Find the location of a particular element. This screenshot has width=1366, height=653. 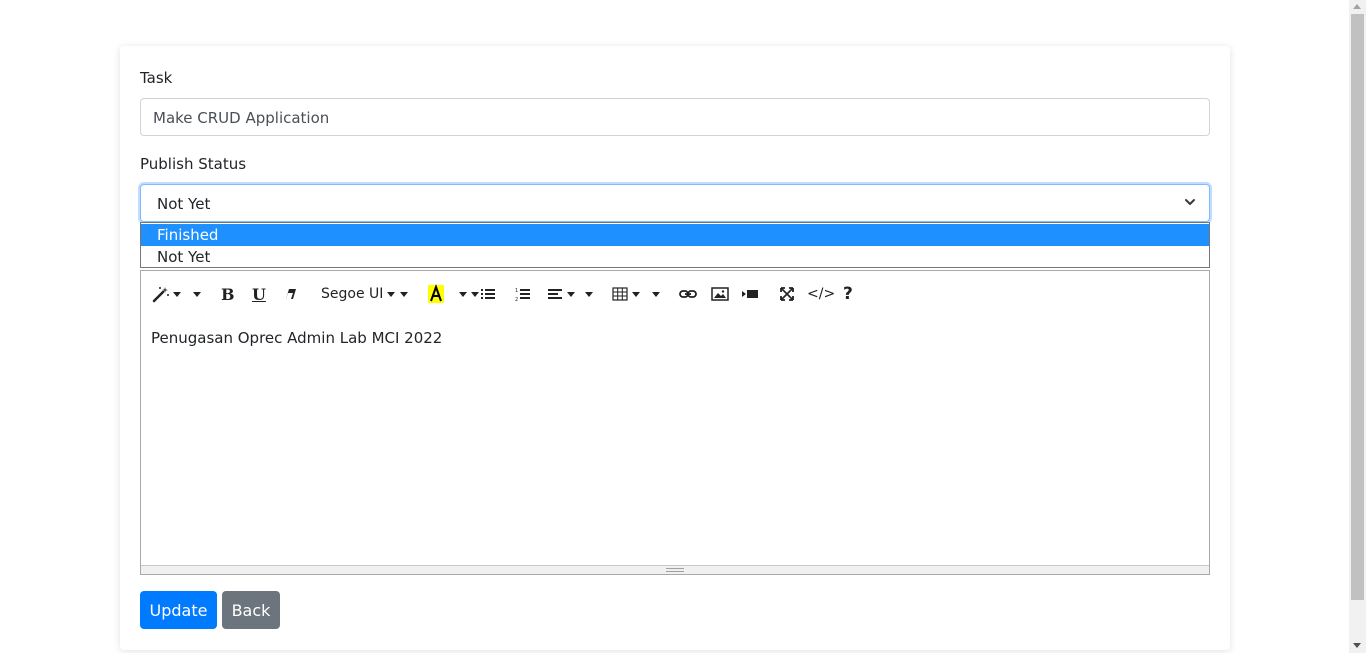

picture-icon is located at coordinates (720, 294).